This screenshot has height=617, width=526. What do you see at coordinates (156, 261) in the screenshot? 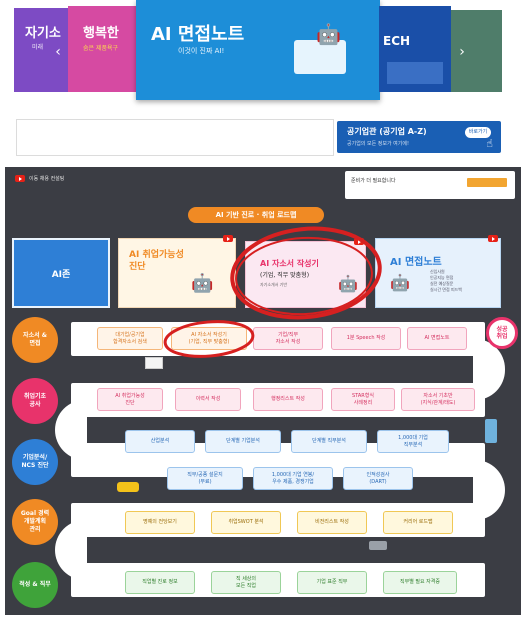
I see `ai-employability-title: AI 취업가능성 진단` at bounding box center [156, 261].